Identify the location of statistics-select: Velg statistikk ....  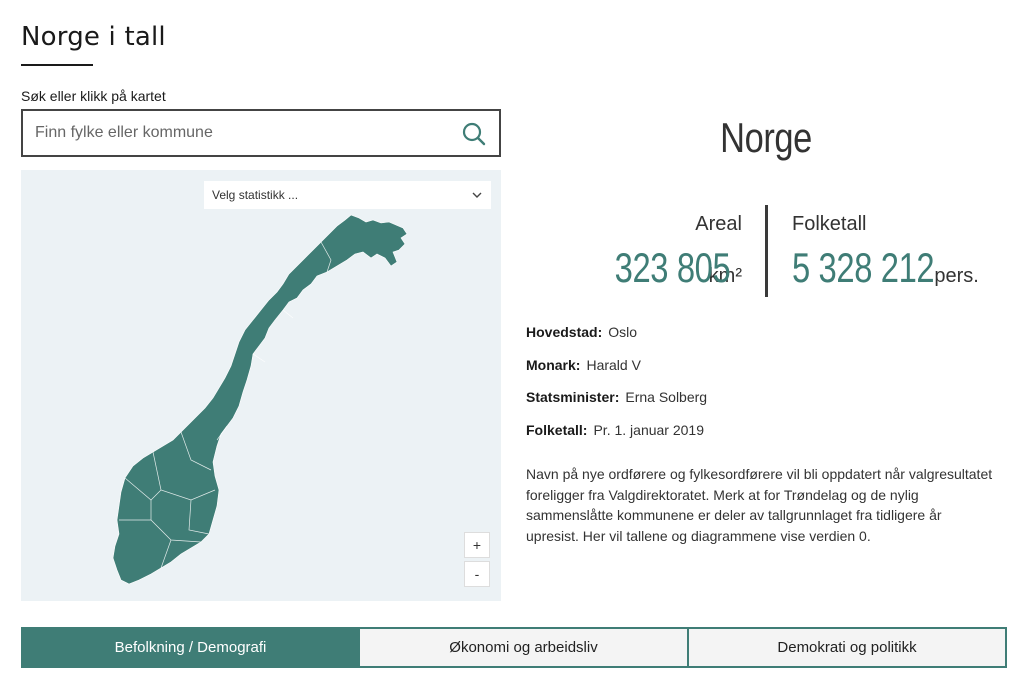
(347, 195).